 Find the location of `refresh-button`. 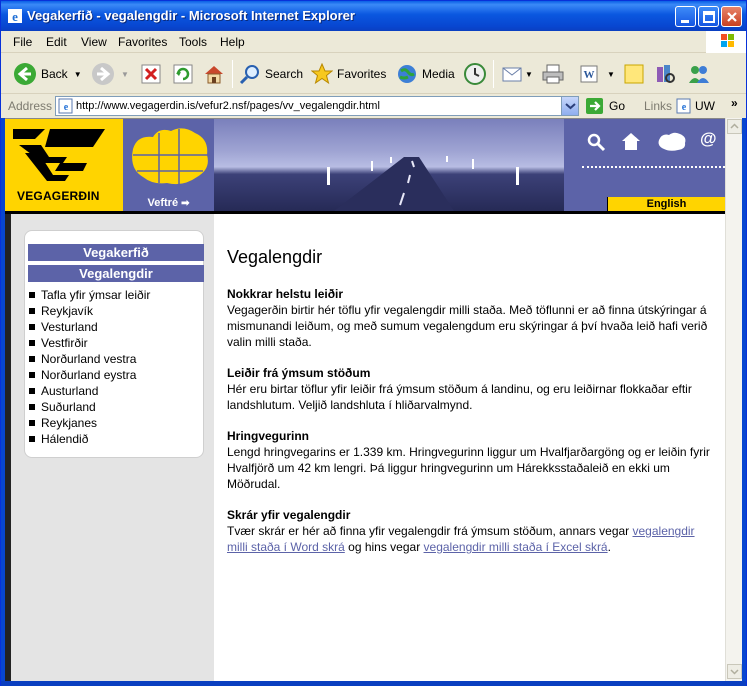

refresh-button is located at coordinates (183, 74).